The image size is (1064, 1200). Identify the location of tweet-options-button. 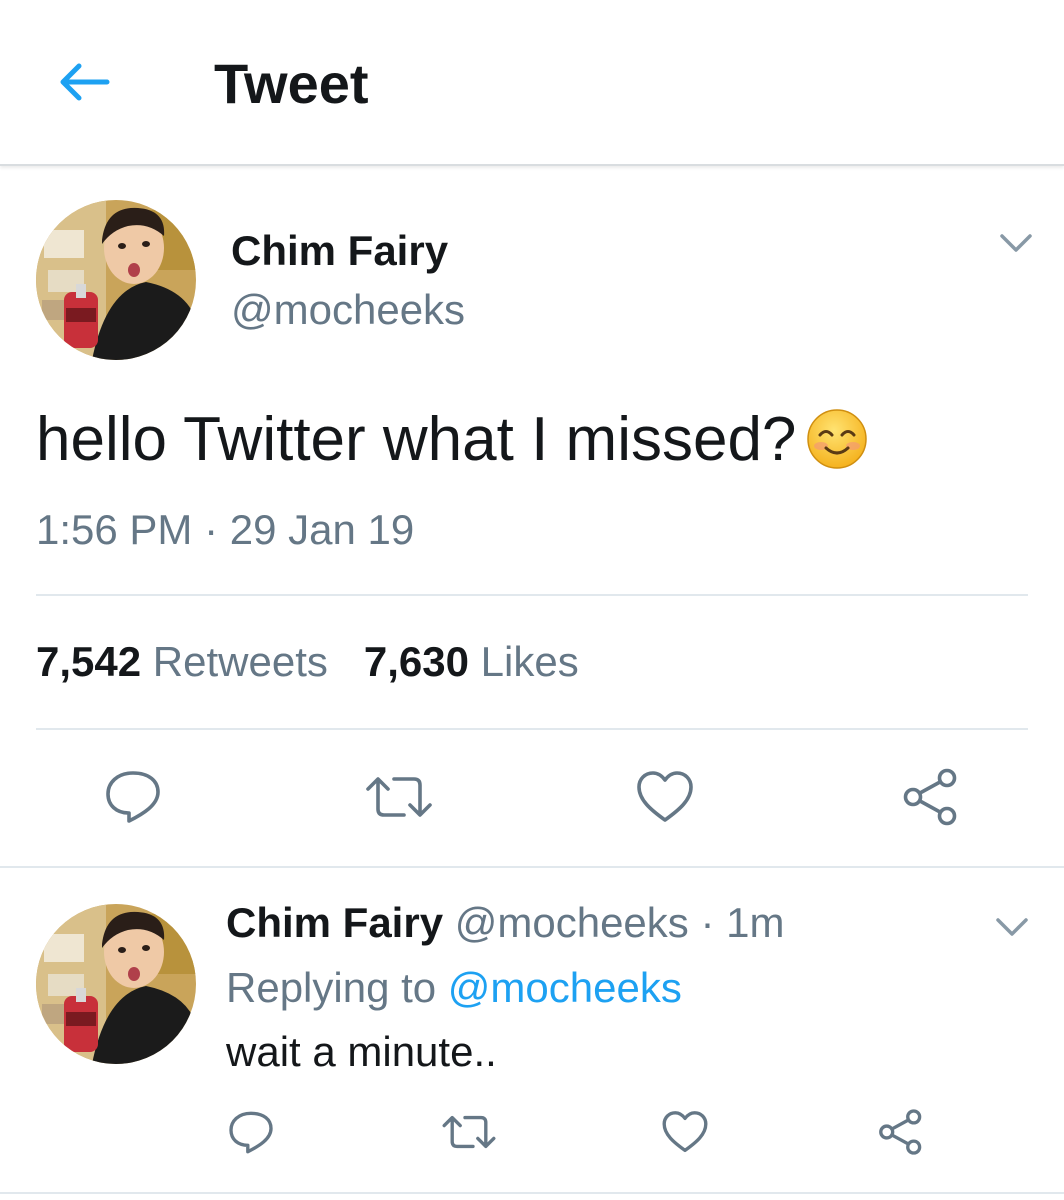
(1016, 243).